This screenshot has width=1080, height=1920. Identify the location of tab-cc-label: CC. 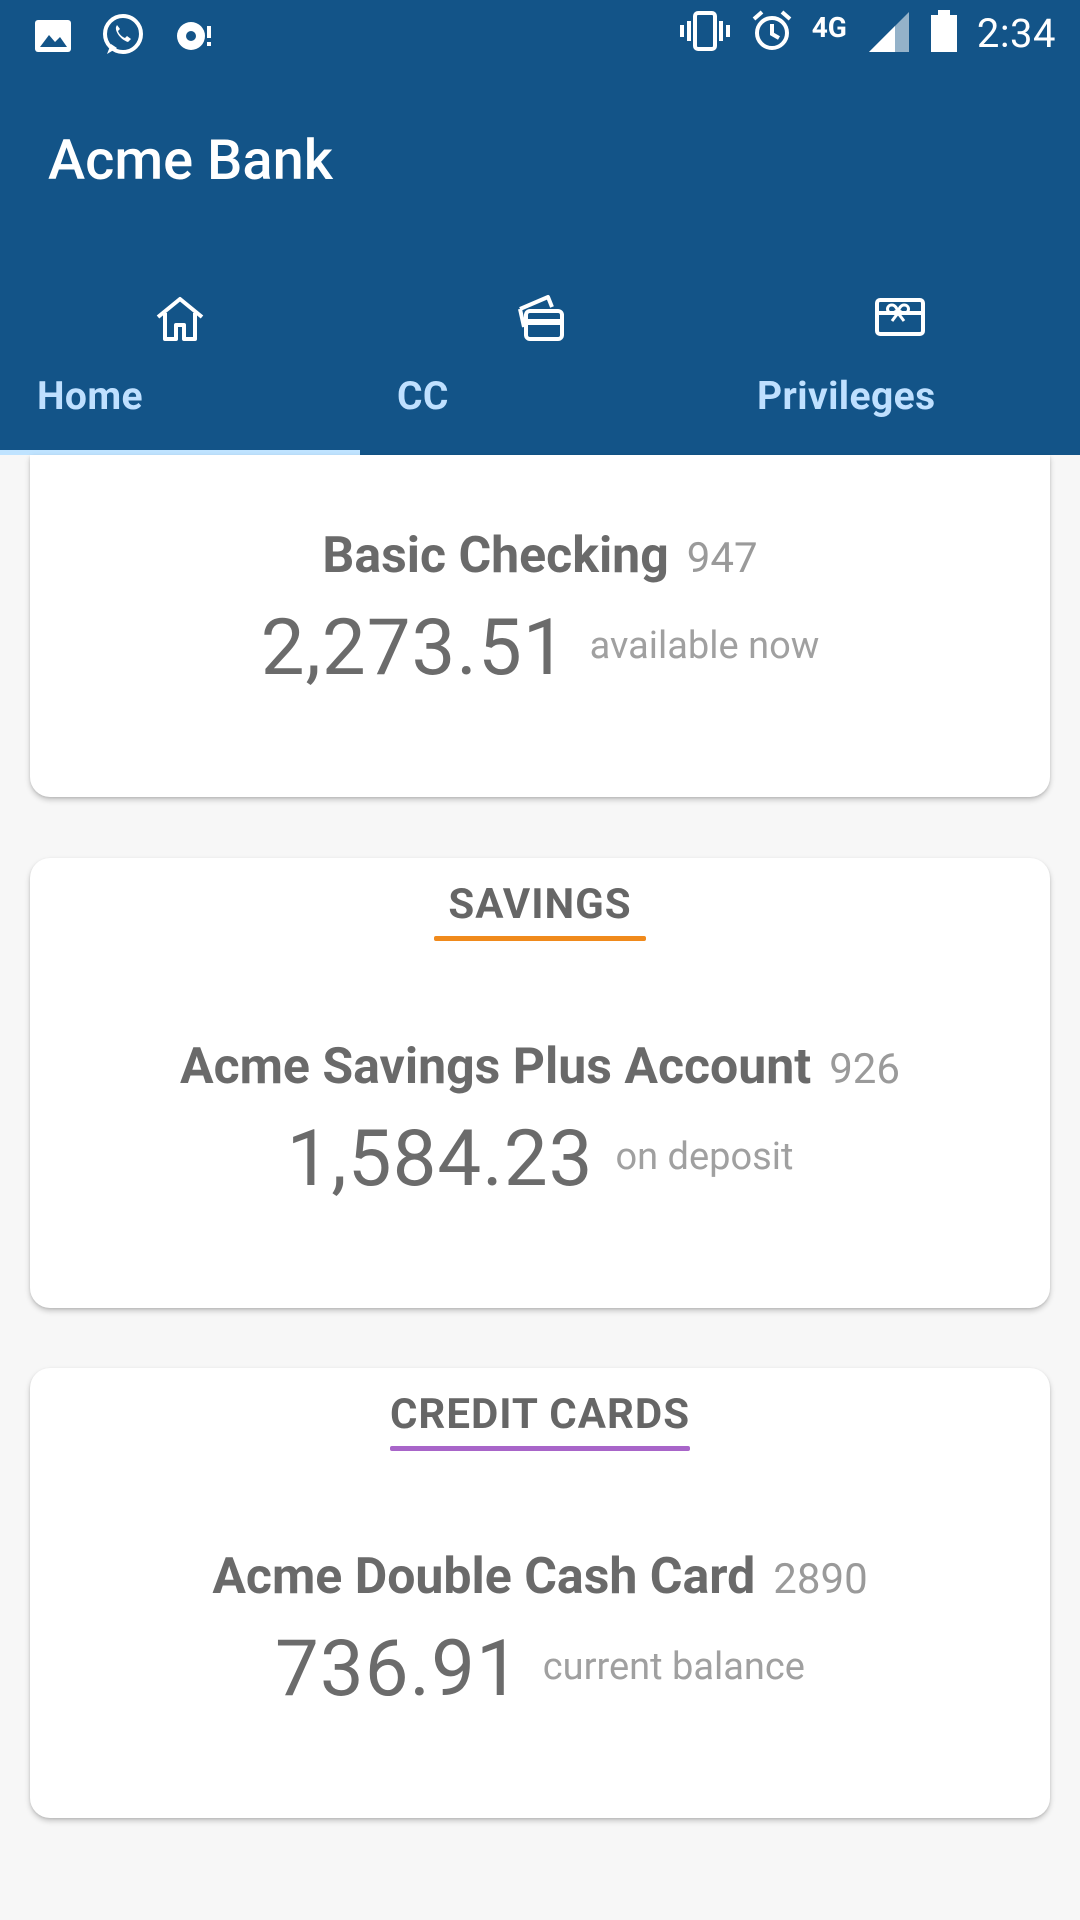
(423, 396).